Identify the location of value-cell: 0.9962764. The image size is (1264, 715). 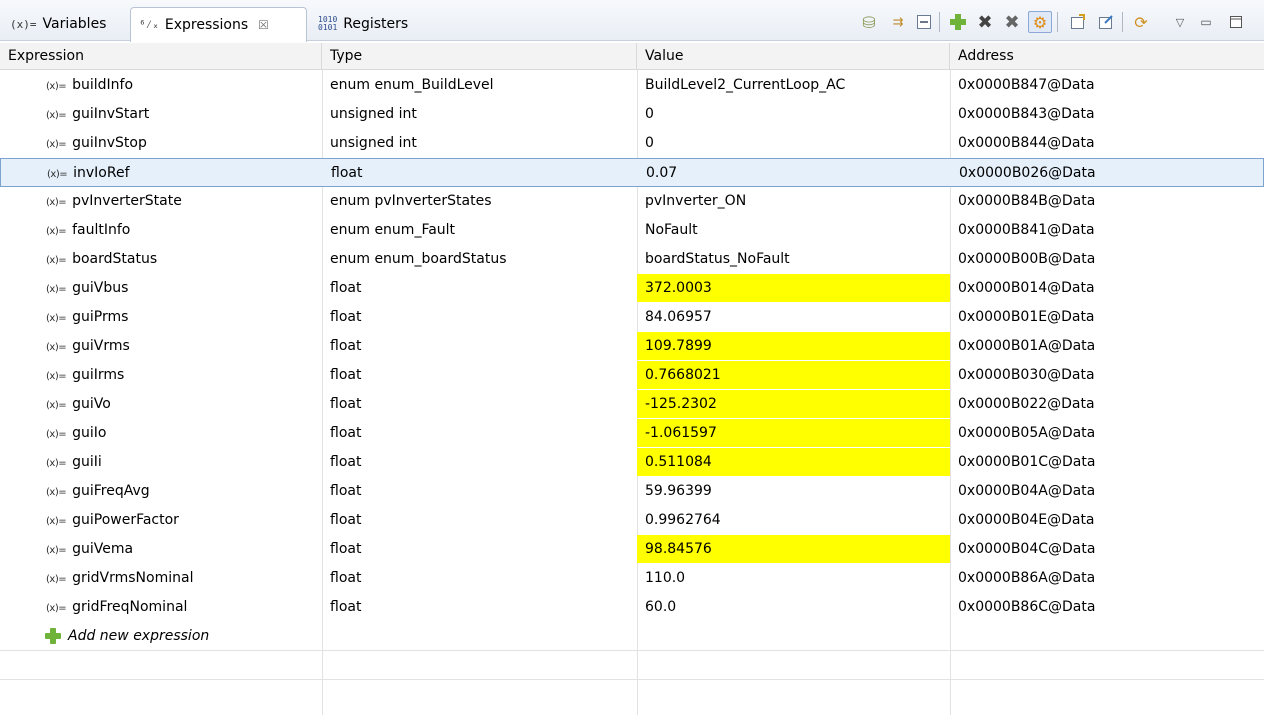
(793, 520).